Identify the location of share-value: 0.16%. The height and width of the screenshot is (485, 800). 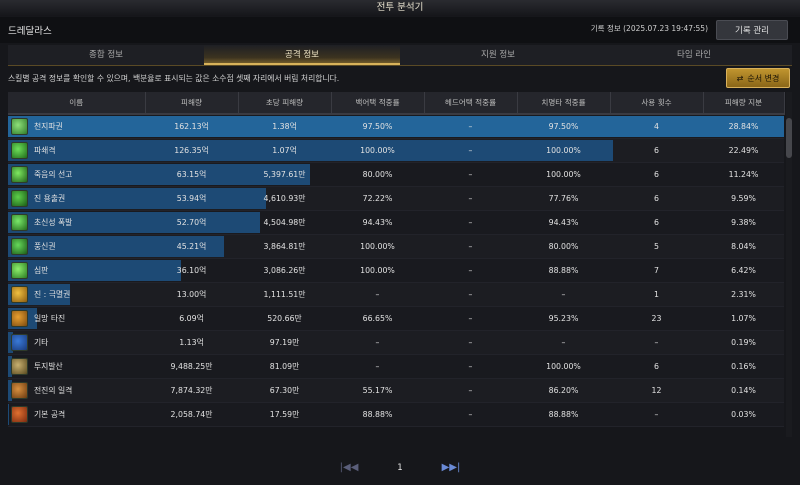
(743, 366).